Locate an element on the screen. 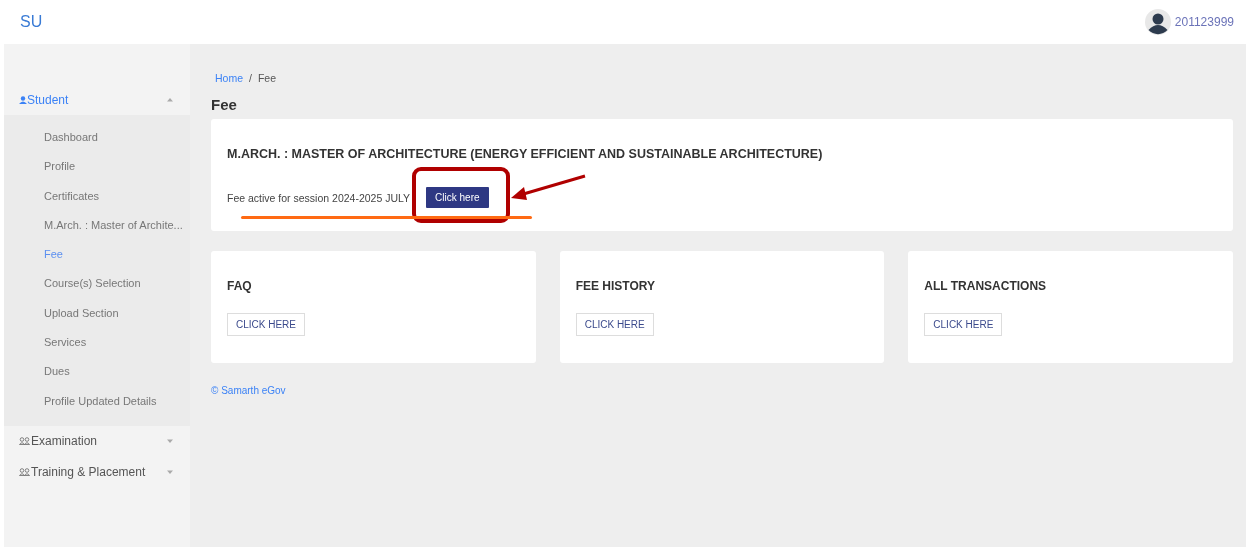 The height and width of the screenshot is (547, 1246). click-here-button: Click here is located at coordinates (457, 197).